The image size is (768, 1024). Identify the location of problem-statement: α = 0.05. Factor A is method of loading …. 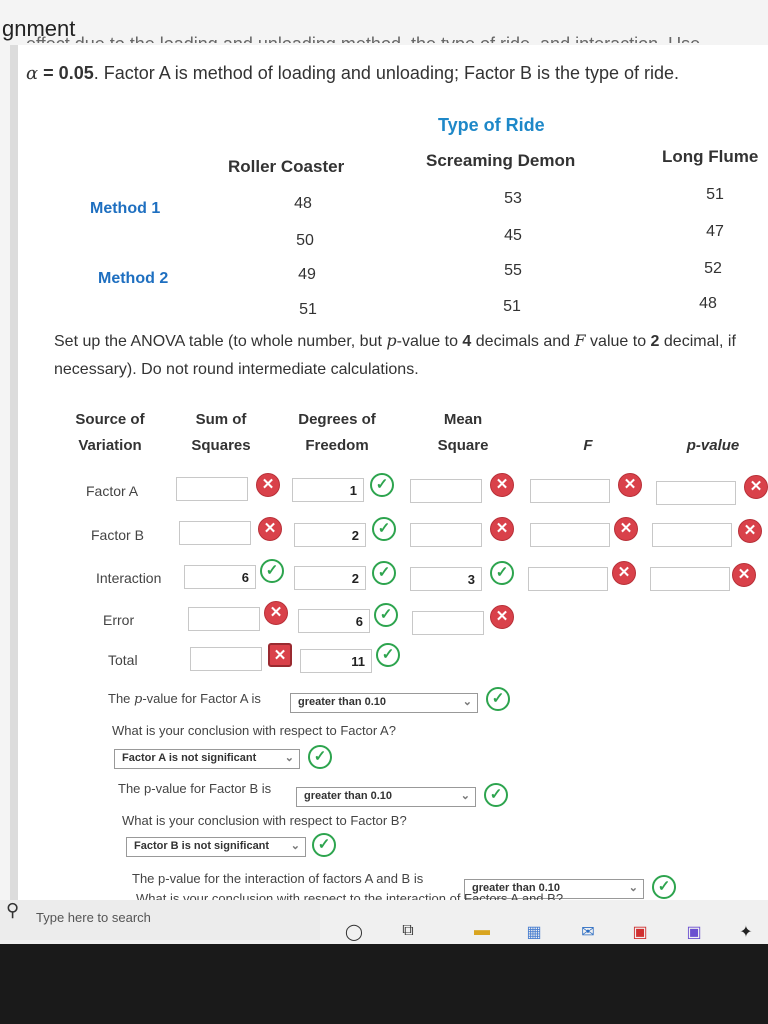
(396, 73).